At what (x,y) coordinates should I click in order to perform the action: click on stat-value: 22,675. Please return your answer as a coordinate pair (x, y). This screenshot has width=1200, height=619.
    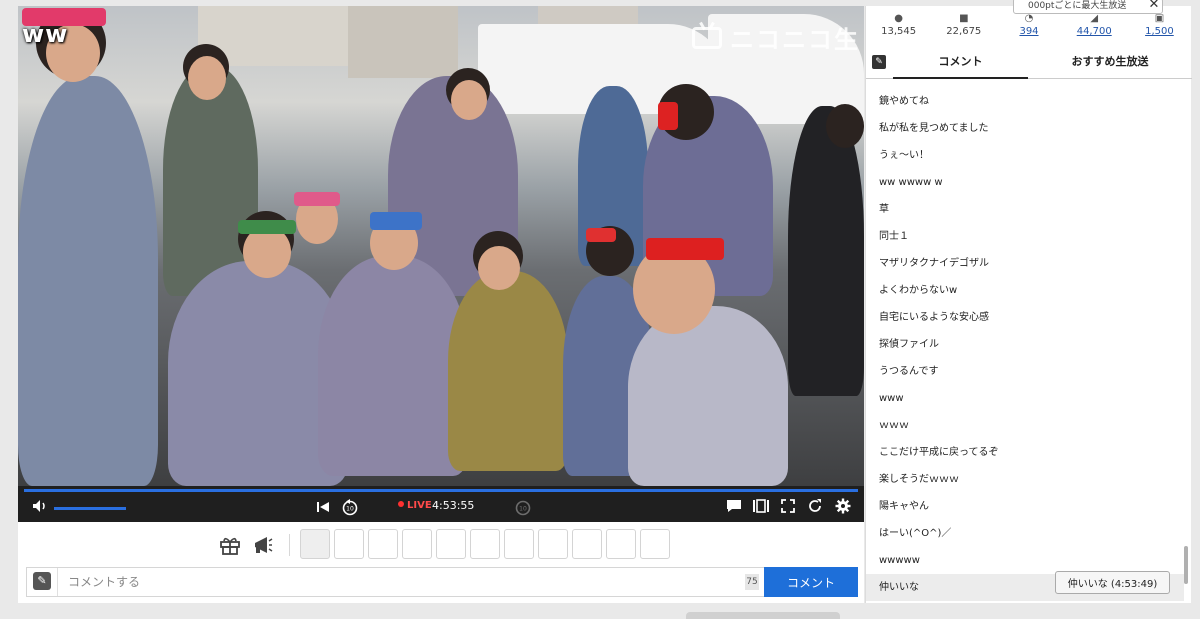
    Looking at the image, I should click on (964, 31).